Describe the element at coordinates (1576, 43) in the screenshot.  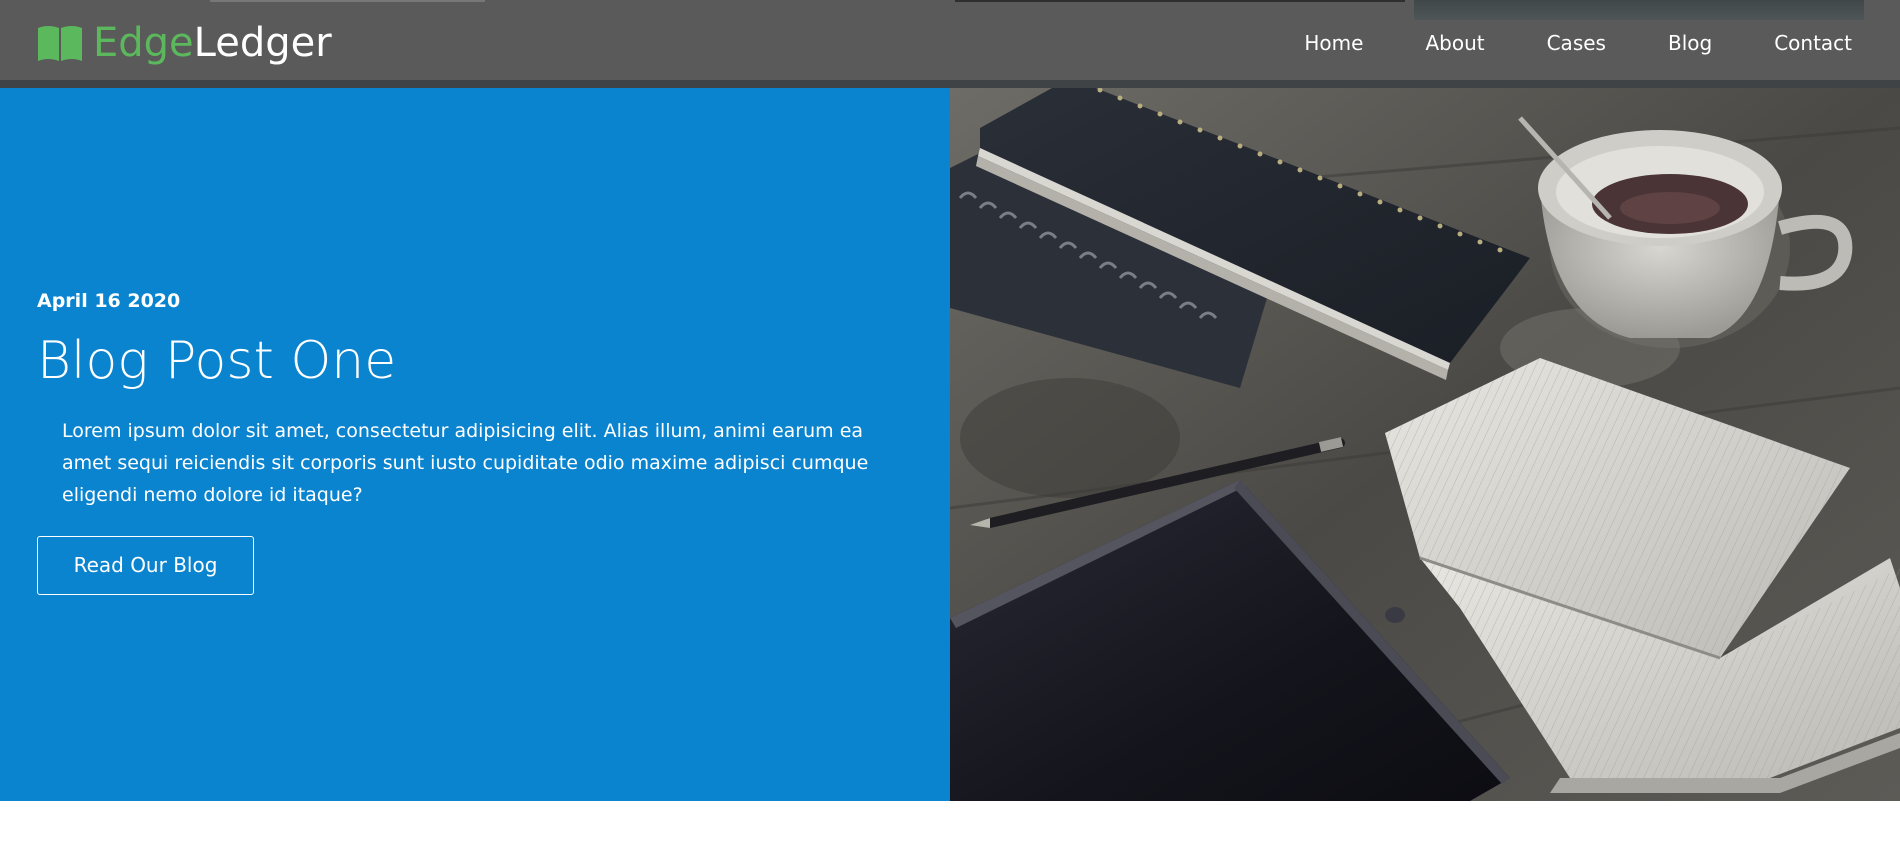
I see `nav-link-cases: Cases` at that location.